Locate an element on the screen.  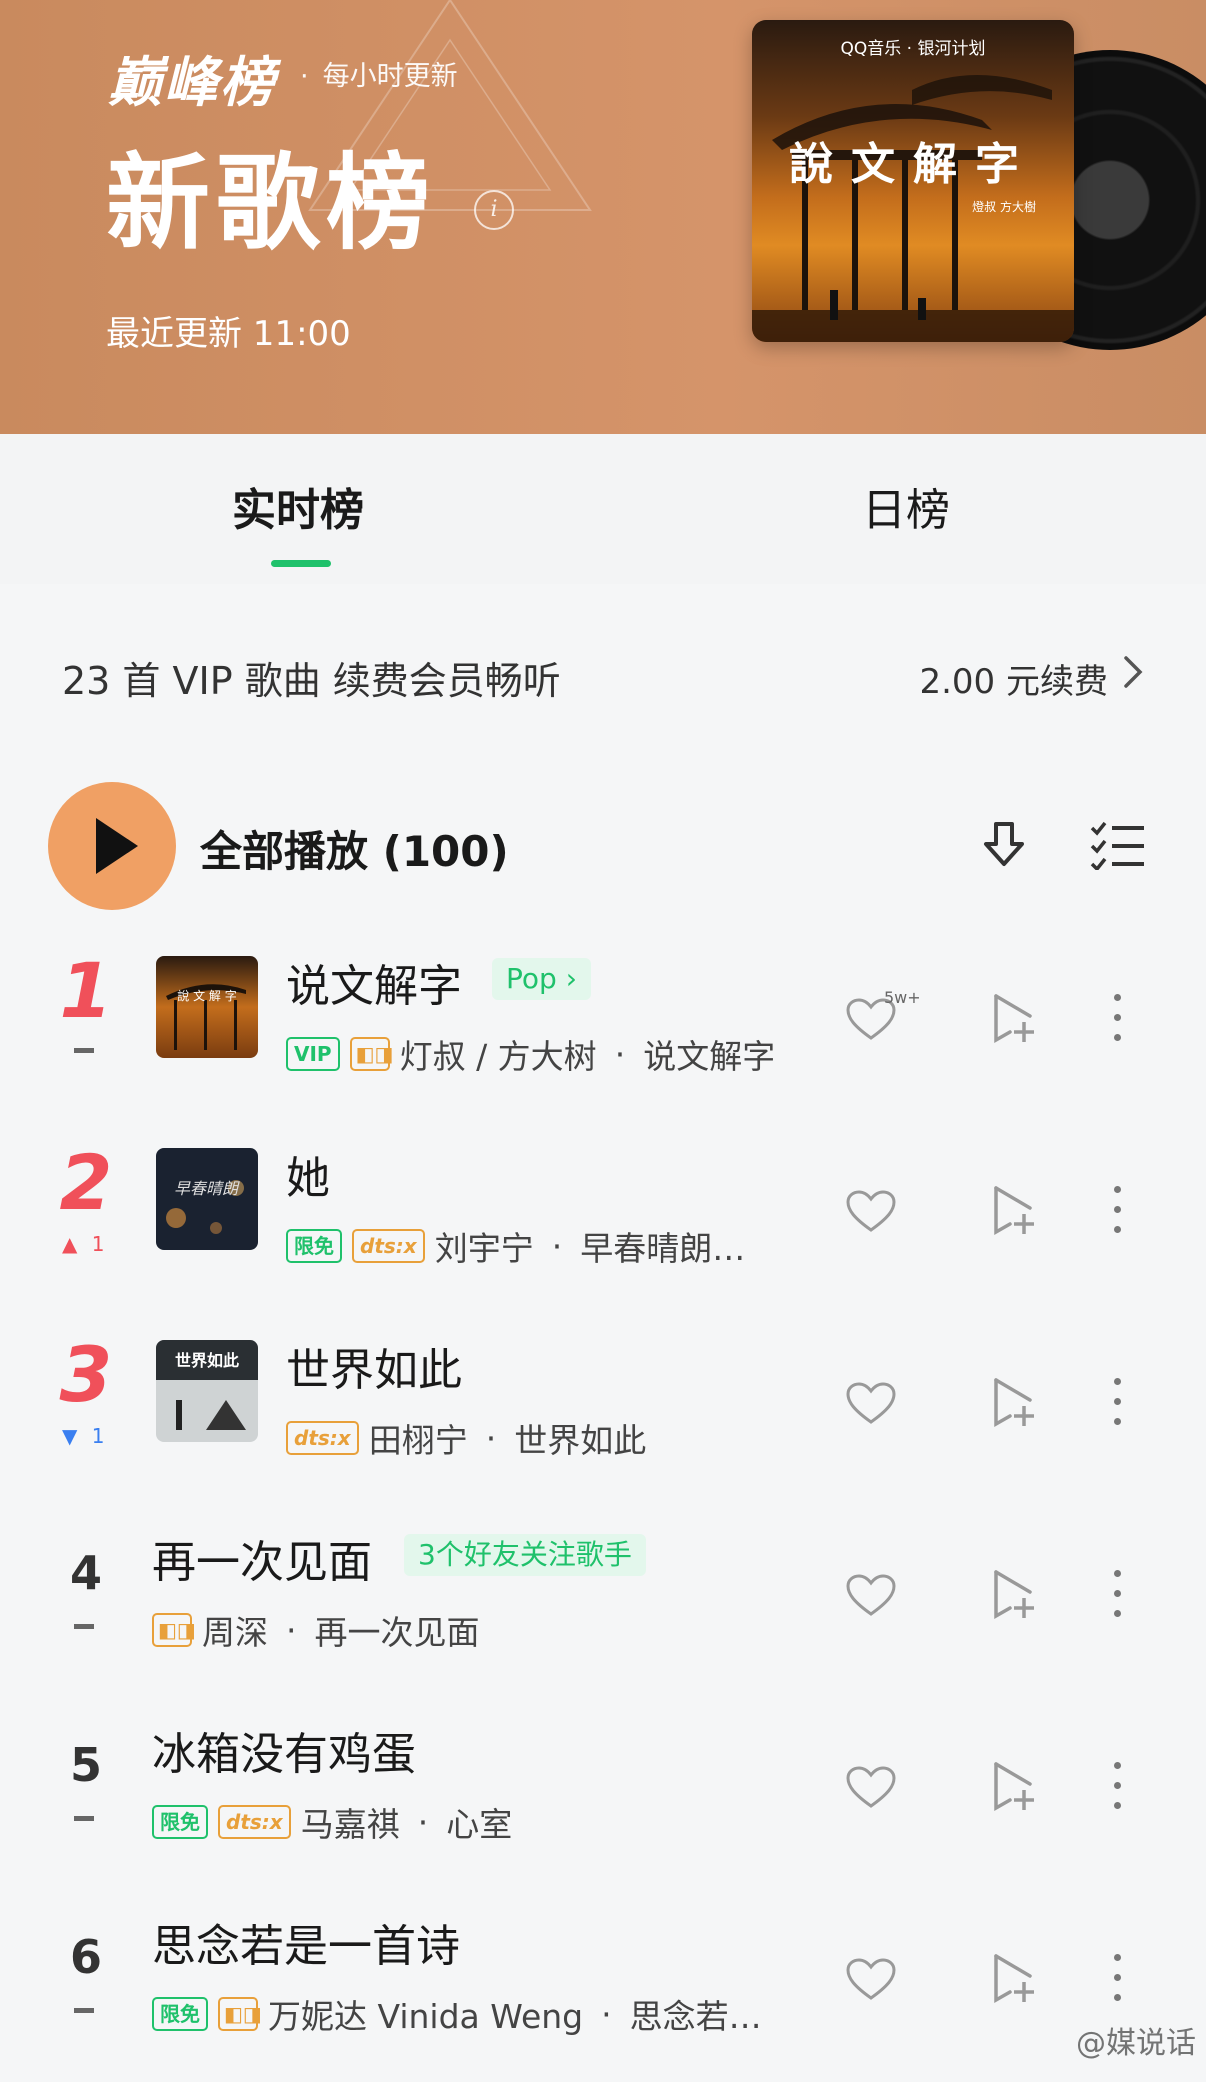
song-title: 她 is located at coordinates (308, 1174).